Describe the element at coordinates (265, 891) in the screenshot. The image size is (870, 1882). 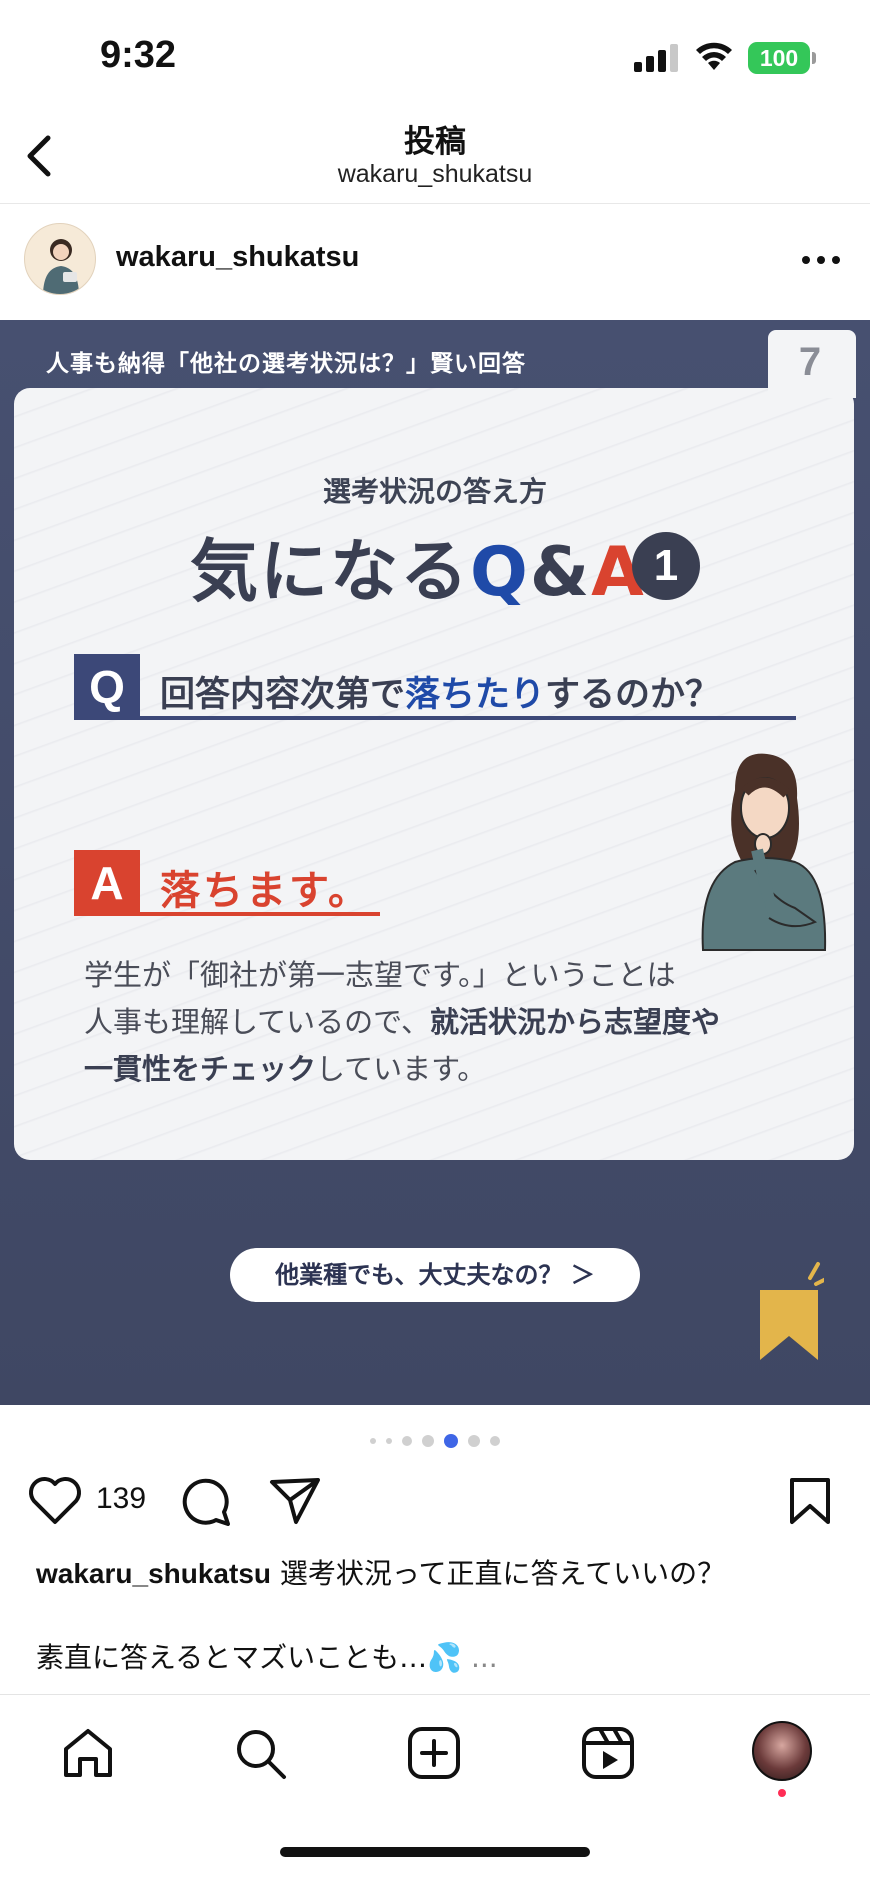
I see `answer-text: 落ちます。` at that location.